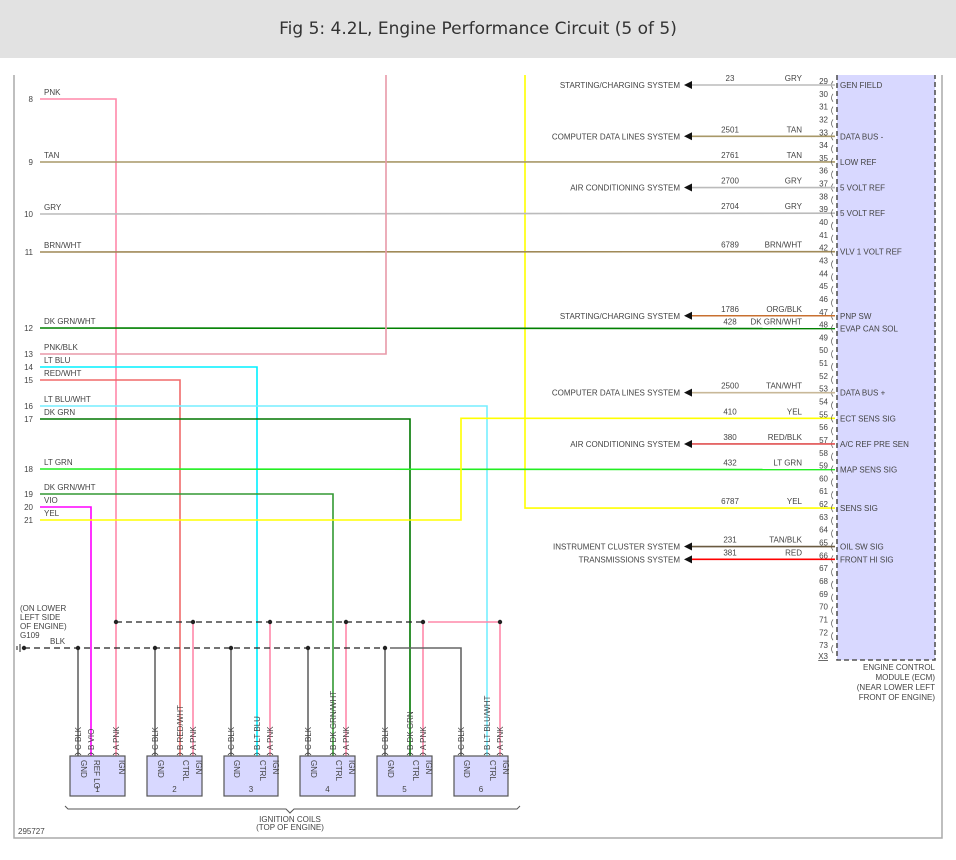  Describe the element at coordinates (823, 158) in the screenshot. I see `ecm-pin-number: 35` at that location.